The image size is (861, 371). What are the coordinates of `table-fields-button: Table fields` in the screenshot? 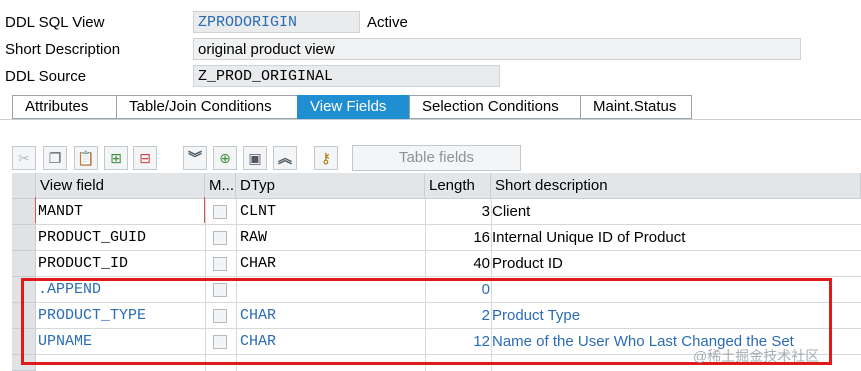 It's located at (436, 158).